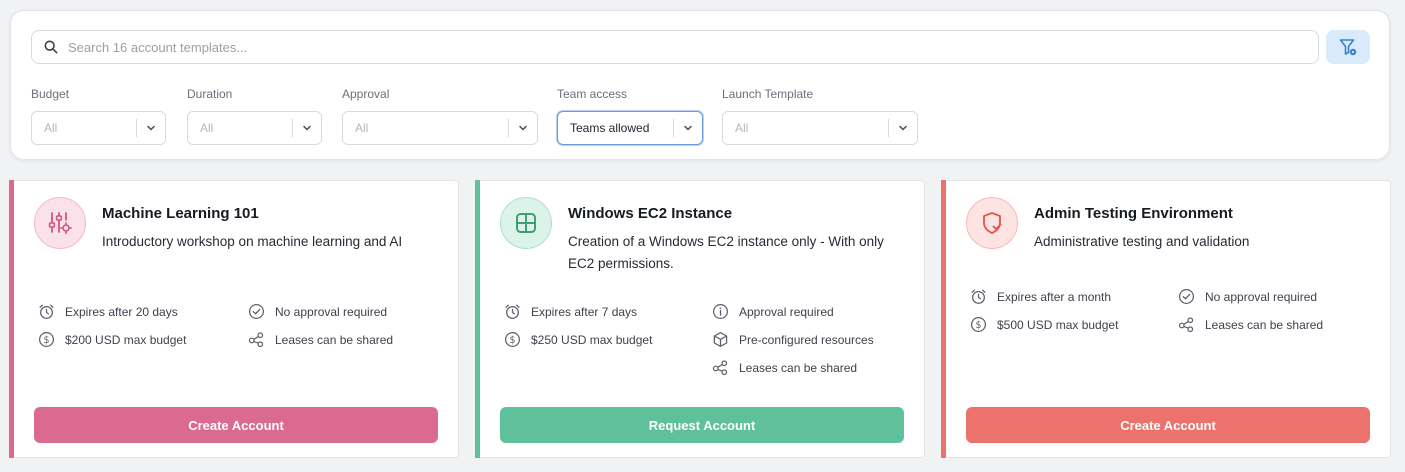  What do you see at coordinates (51, 47) in the screenshot?
I see `search-icon` at bounding box center [51, 47].